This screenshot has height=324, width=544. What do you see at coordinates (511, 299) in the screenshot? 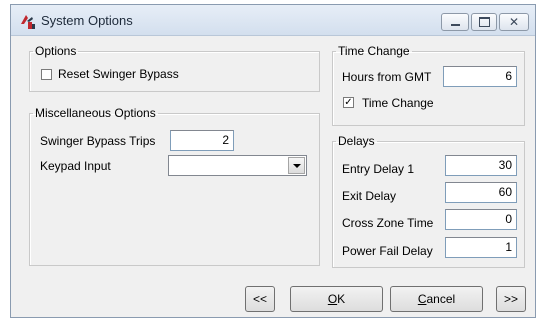
I see `next-button: >>` at bounding box center [511, 299].